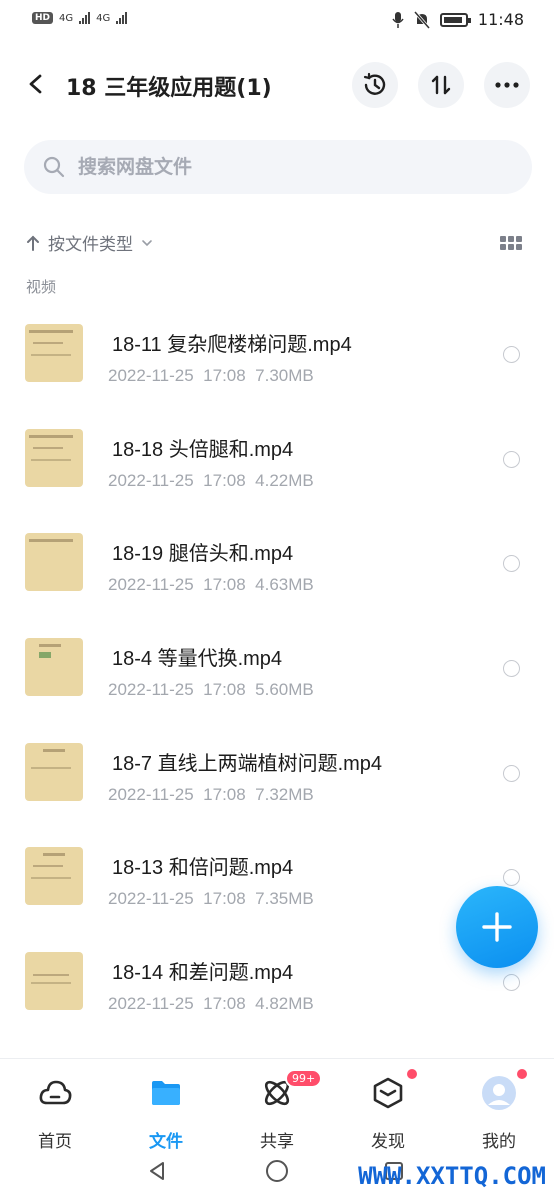 Image resolution: width=554 pixels, height=1200 pixels. What do you see at coordinates (421, 19) in the screenshot?
I see `mute-bell-icon` at bounding box center [421, 19].